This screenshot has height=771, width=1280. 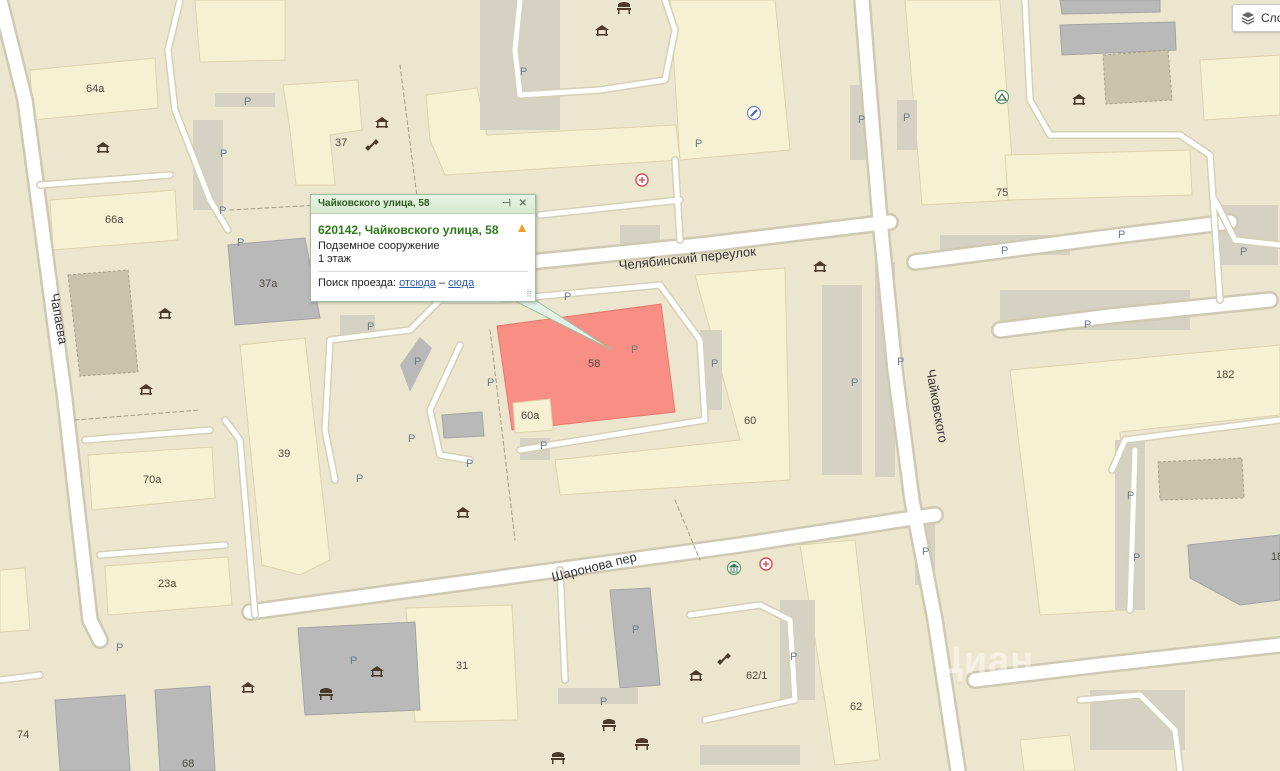 What do you see at coordinates (442, 283) in the screenshot?
I see `route-dash: –` at bounding box center [442, 283].